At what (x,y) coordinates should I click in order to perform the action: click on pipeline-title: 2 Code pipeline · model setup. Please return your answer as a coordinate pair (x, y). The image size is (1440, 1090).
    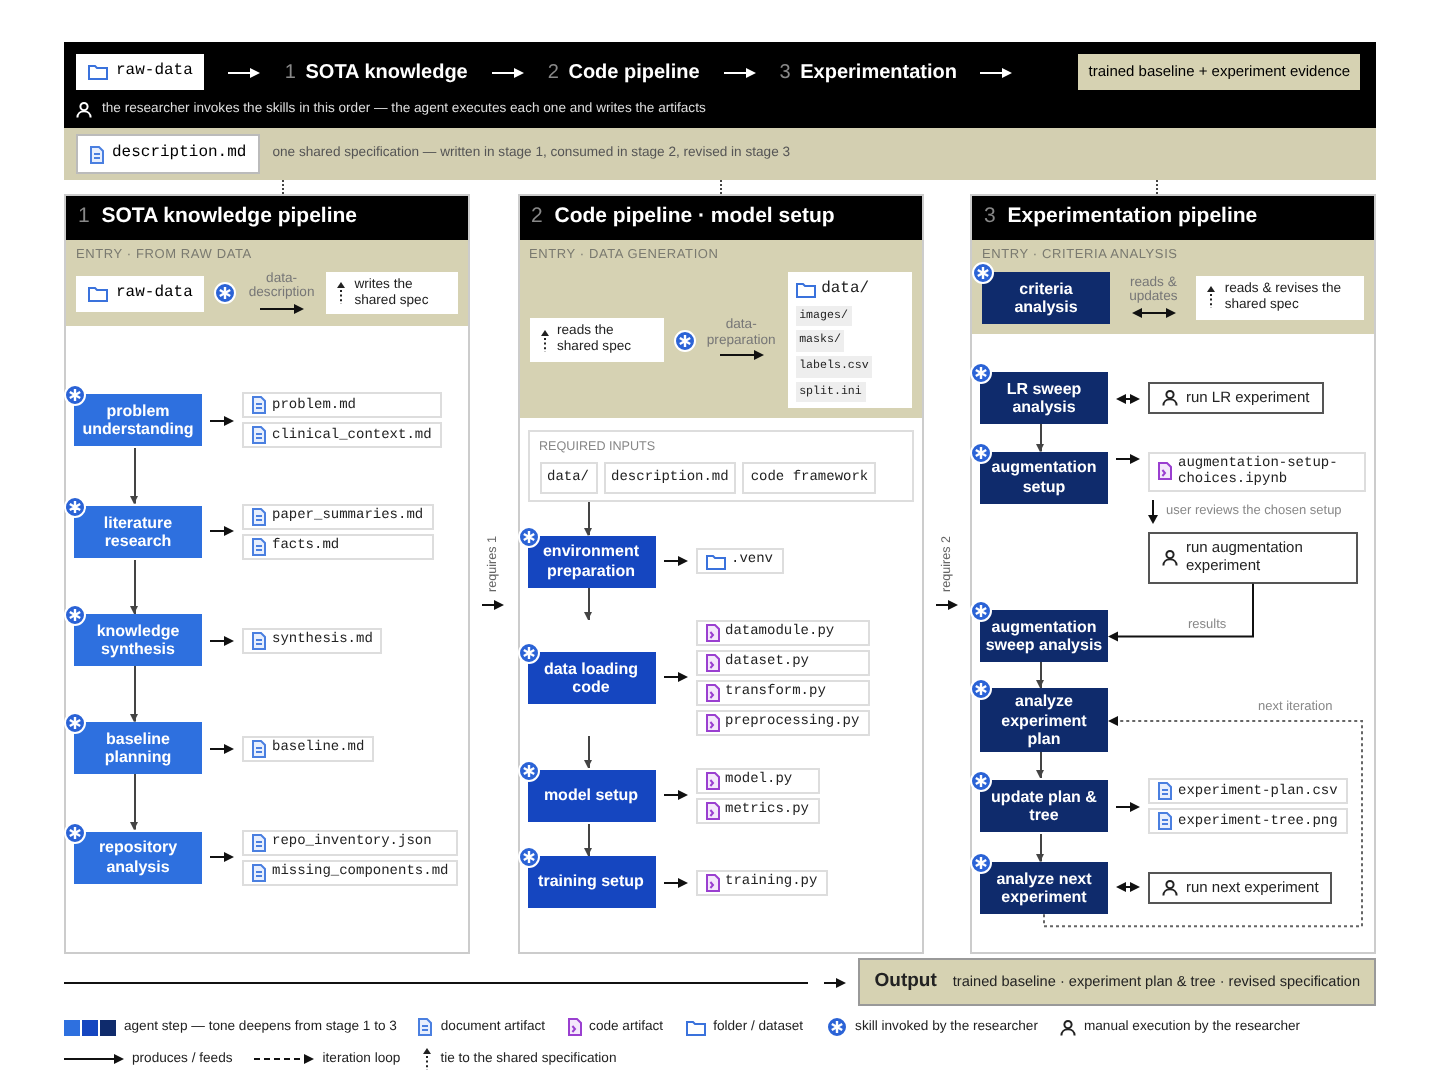
    Looking at the image, I should click on (720, 218).